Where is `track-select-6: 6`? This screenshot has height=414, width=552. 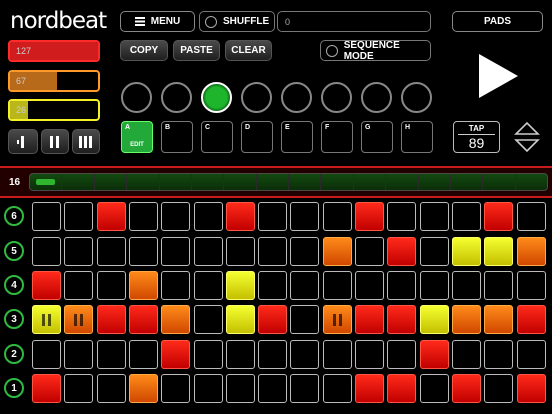
track-select-6: 6 is located at coordinates (14, 216).